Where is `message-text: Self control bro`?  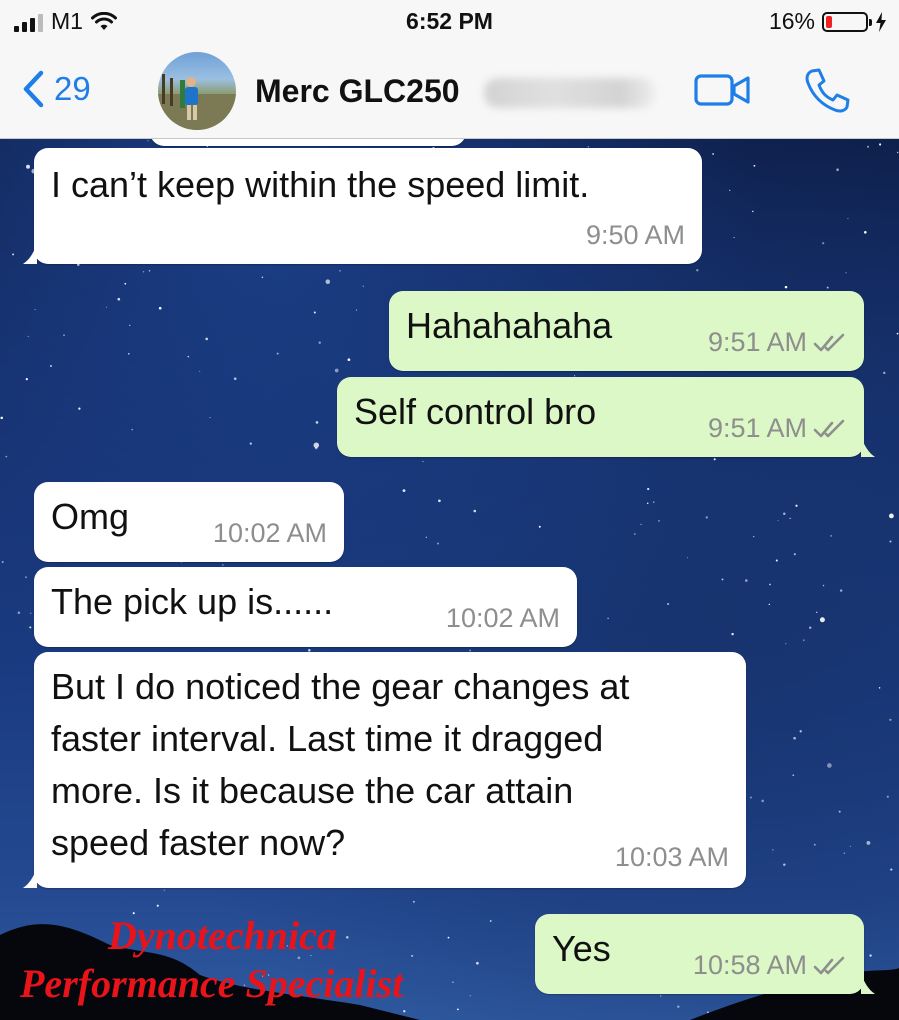 message-text: Self control bro is located at coordinates (475, 411).